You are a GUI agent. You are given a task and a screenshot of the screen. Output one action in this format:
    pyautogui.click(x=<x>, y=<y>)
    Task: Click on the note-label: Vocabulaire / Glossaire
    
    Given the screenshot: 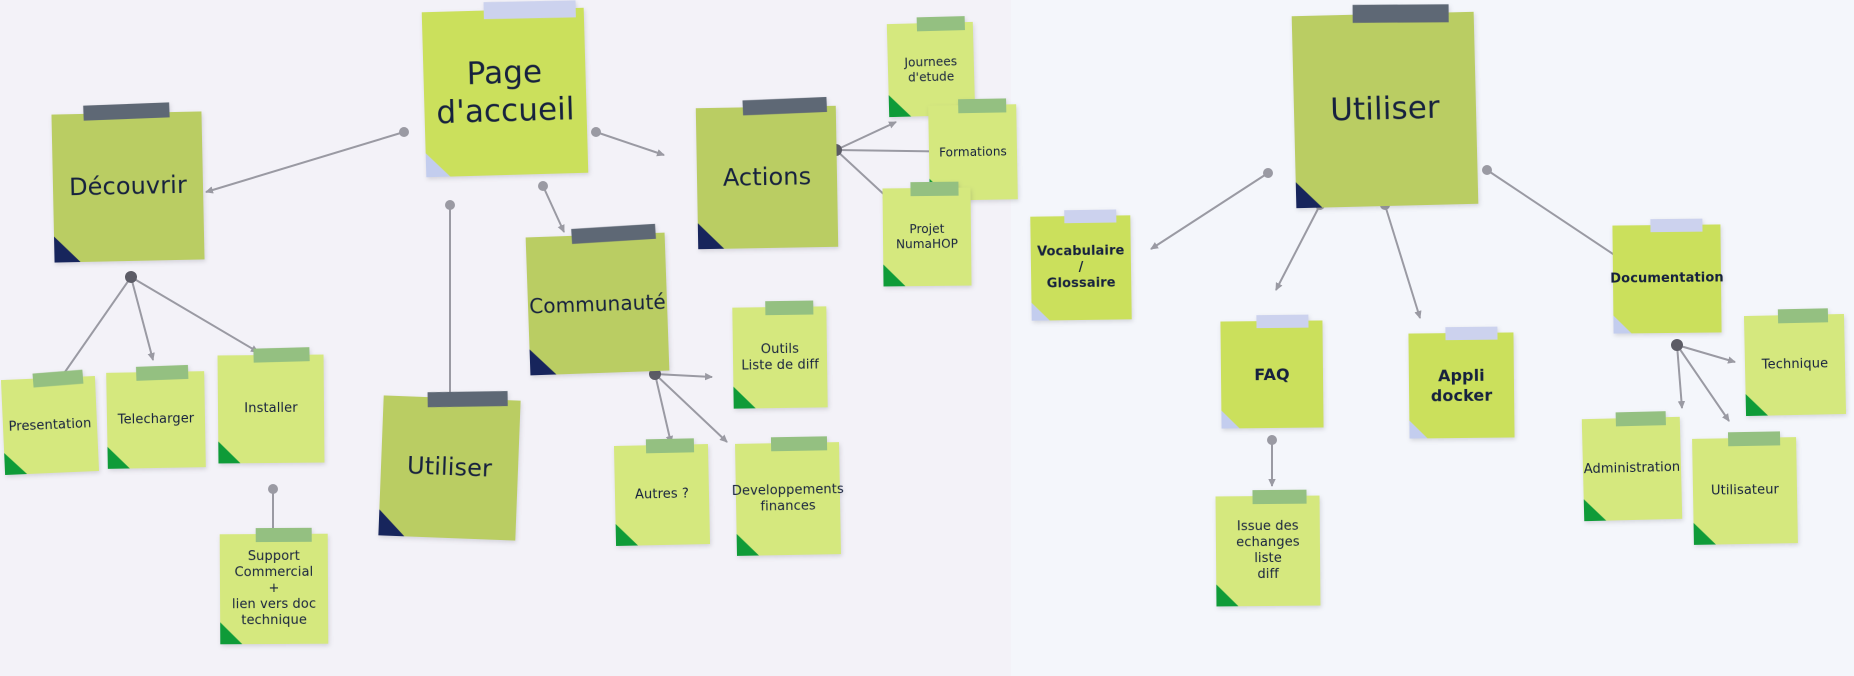 What is the action you would take?
    pyautogui.click(x=1081, y=267)
    